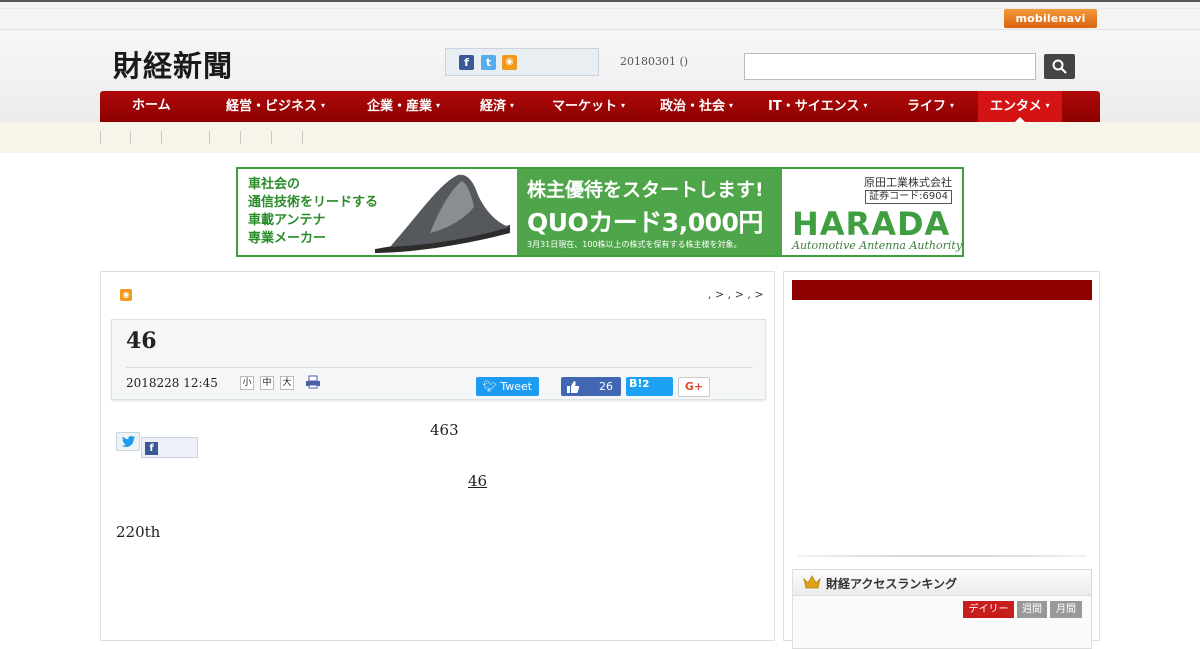  Describe the element at coordinates (489, 386) in the screenshot. I see `twitter-icon: 🐦︎` at that location.